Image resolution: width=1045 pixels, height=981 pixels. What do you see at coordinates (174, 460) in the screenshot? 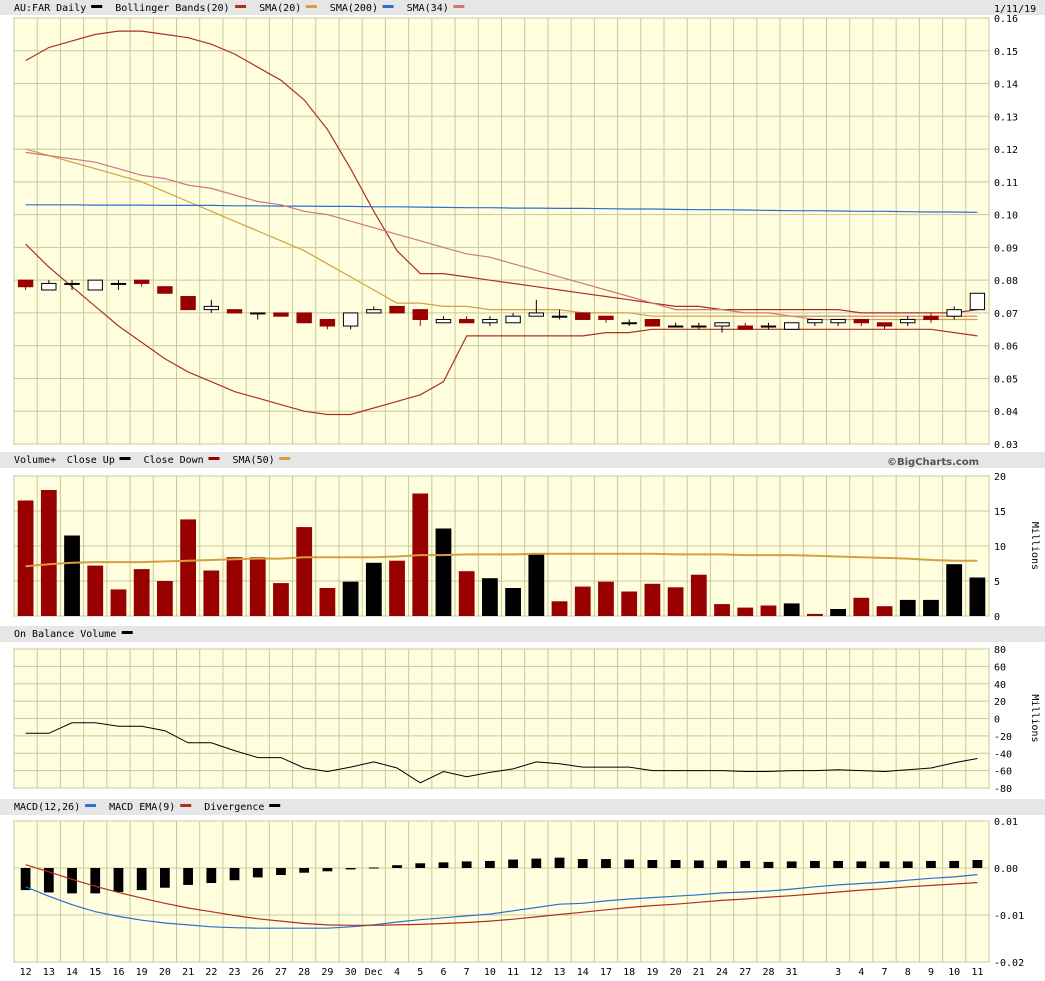
I see `legend-label: Close Down` at bounding box center [174, 460].